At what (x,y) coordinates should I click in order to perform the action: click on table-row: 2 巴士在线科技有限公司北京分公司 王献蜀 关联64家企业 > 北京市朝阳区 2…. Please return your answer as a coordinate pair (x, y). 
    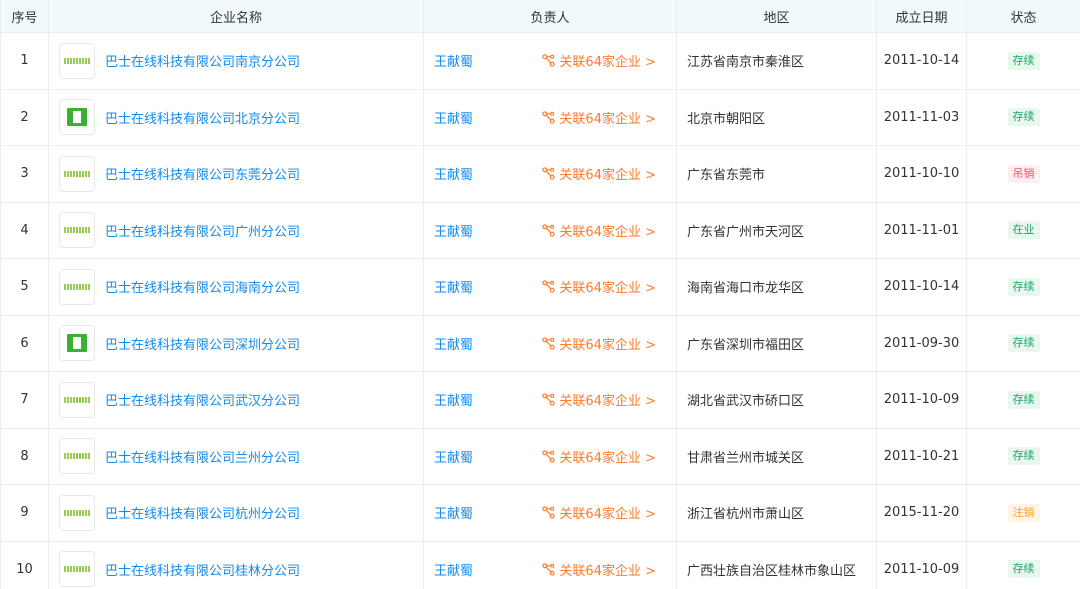
    Looking at the image, I should click on (540, 117).